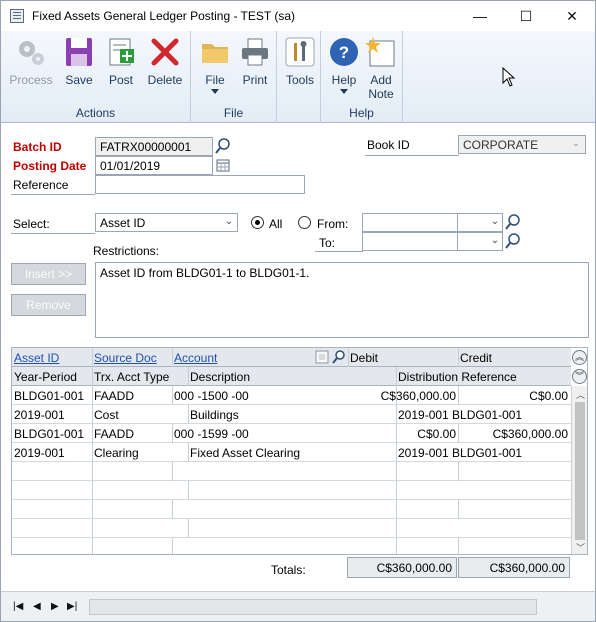 Image resolution: width=596 pixels, height=622 pixels. I want to click on help-group: ? Help Add Note Help, so click(362, 77).